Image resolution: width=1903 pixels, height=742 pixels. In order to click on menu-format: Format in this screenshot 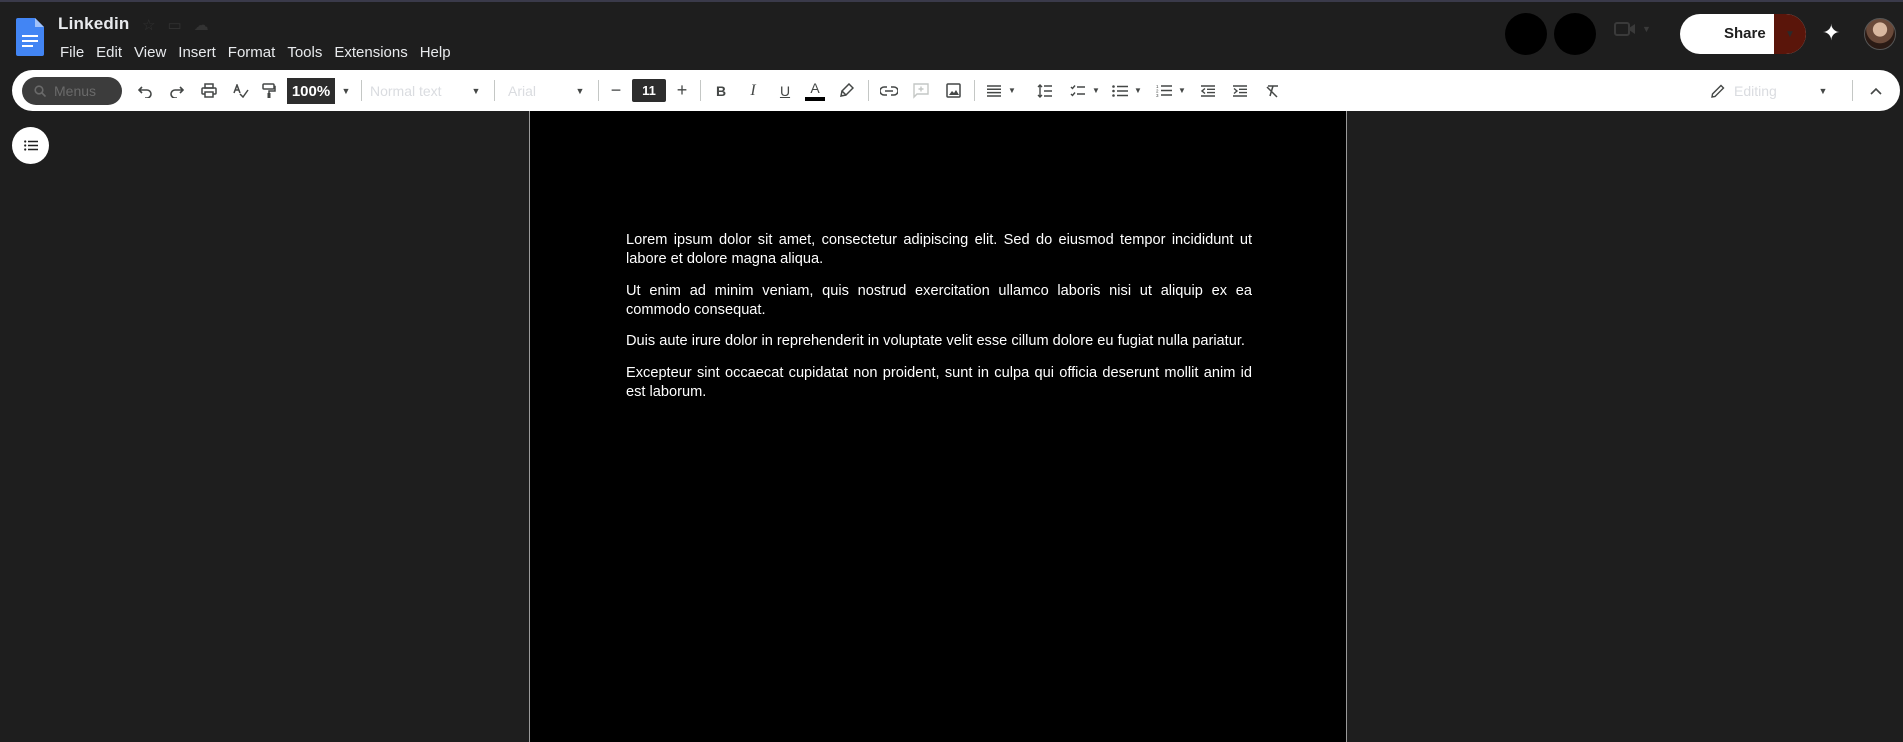, I will do `click(252, 52)`.